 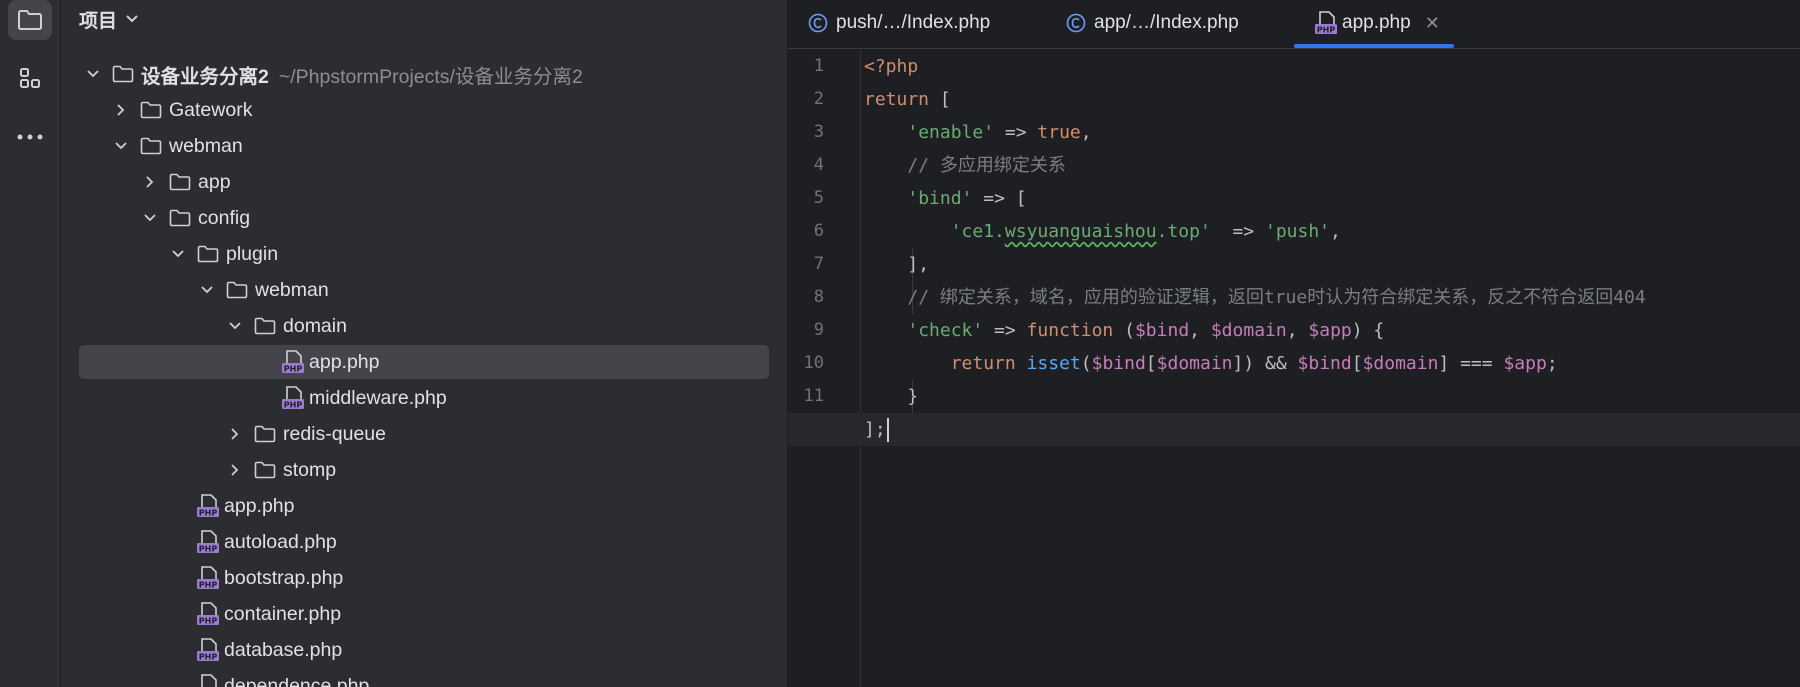 What do you see at coordinates (887, 430) in the screenshot?
I see `text-caret` at bounding box center [887, 430].